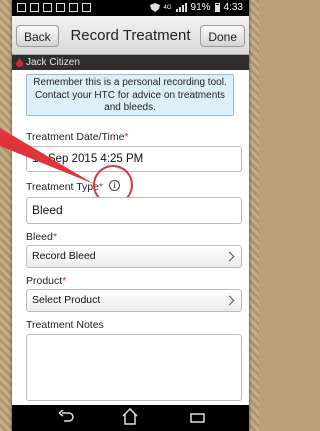  I want to click on done-button: Done, so click(222, 36).